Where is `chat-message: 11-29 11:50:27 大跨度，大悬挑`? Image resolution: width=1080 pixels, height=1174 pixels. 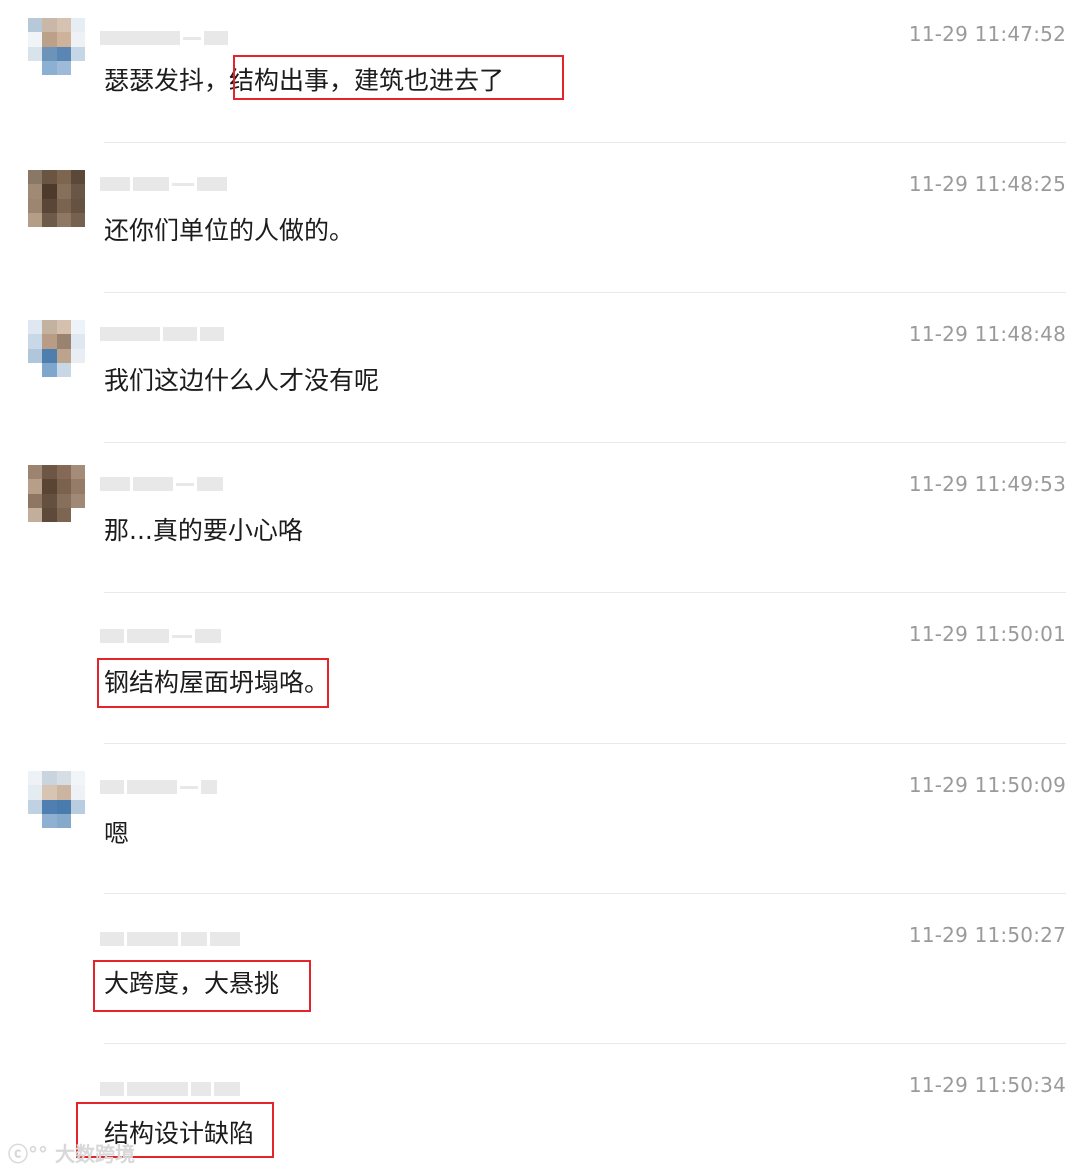
chat-message: 11-29 11:50:27 大跨度，大悬挑 is located at coordinates (540, 968).